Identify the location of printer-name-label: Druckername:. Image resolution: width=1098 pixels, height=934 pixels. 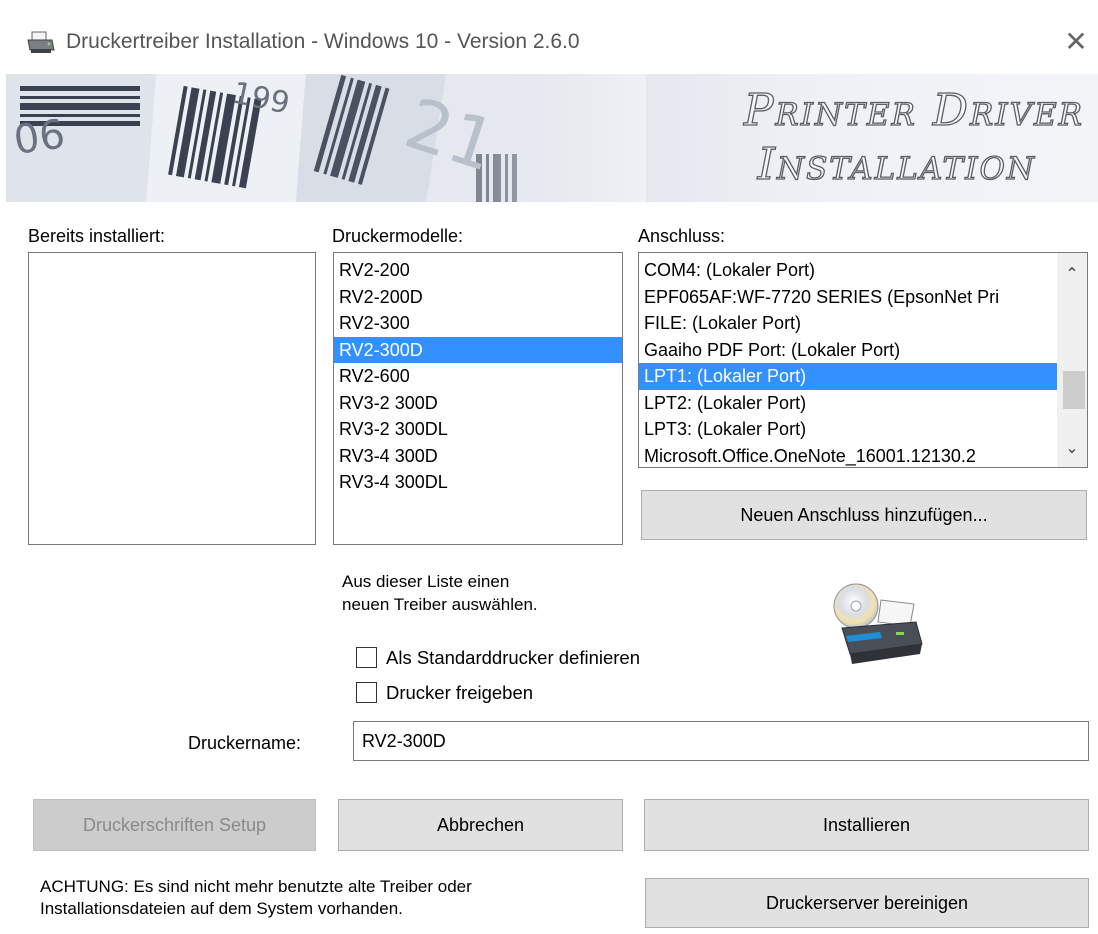
(245, 743).